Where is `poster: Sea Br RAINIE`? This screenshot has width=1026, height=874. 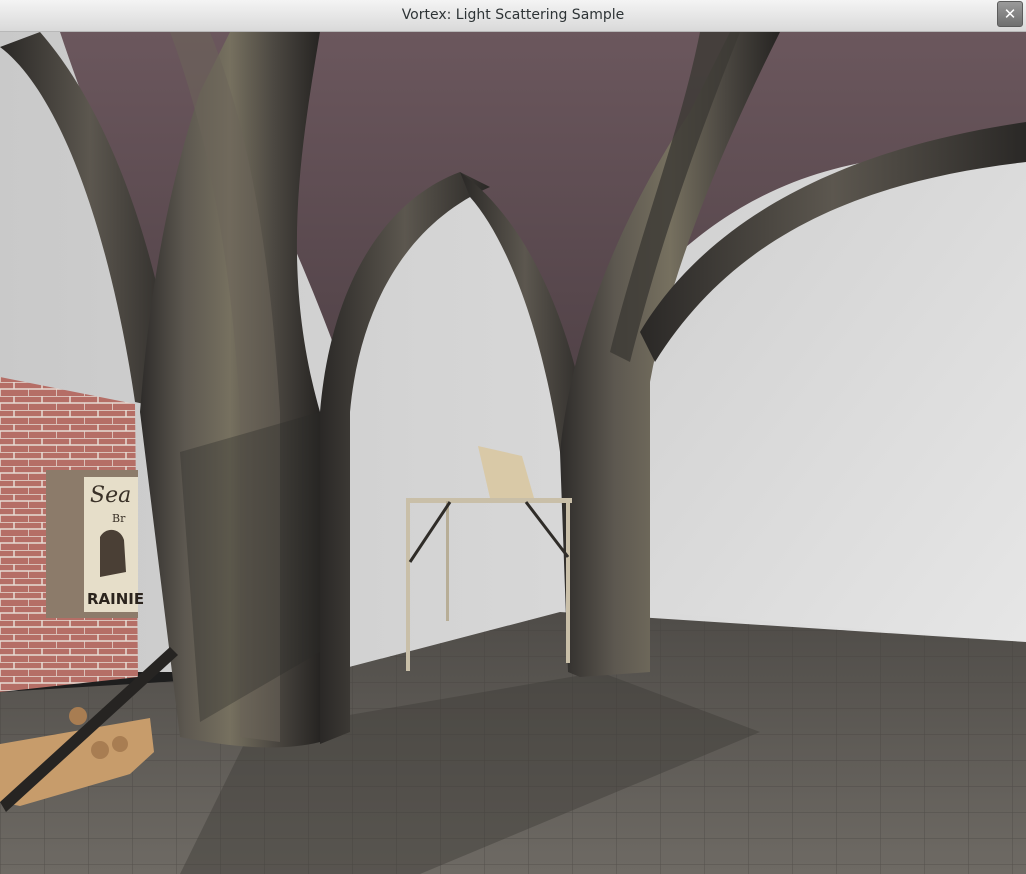 poster: Sea Br RAINIE is located at coordinates (95, 544).